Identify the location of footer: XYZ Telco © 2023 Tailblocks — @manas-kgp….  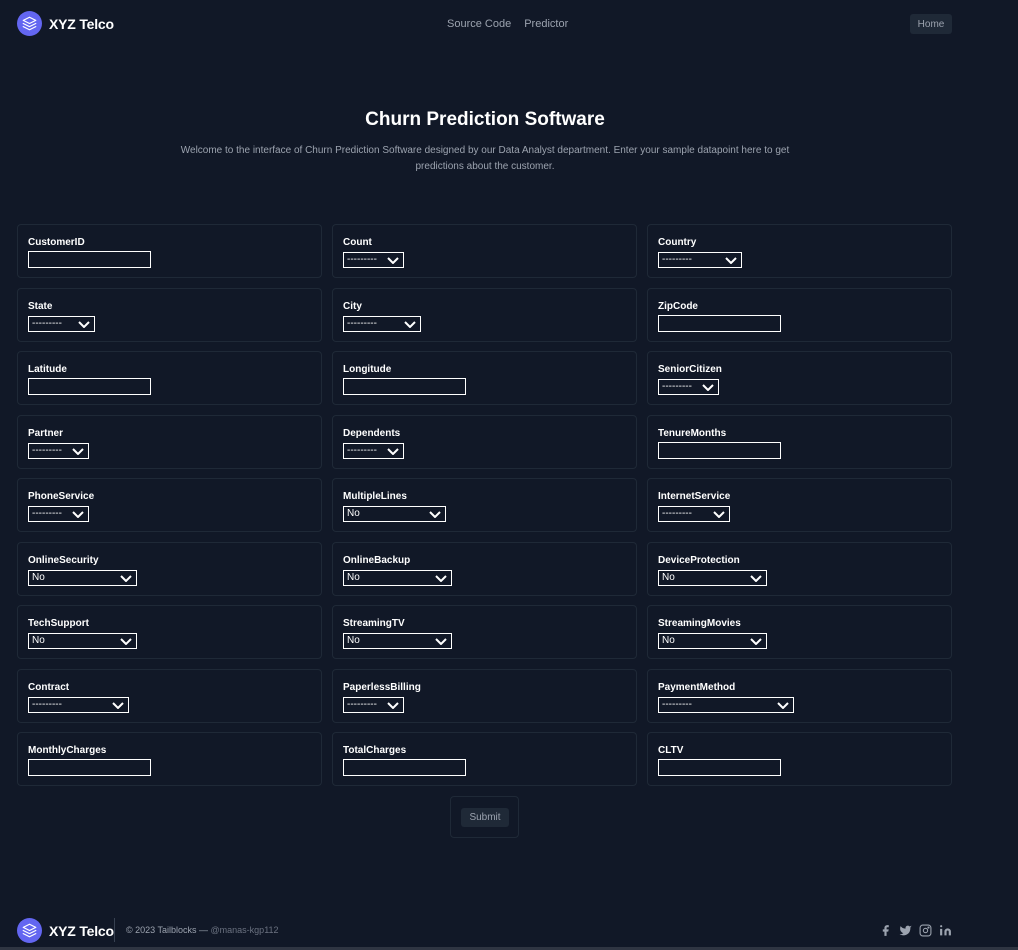
(509, 930).